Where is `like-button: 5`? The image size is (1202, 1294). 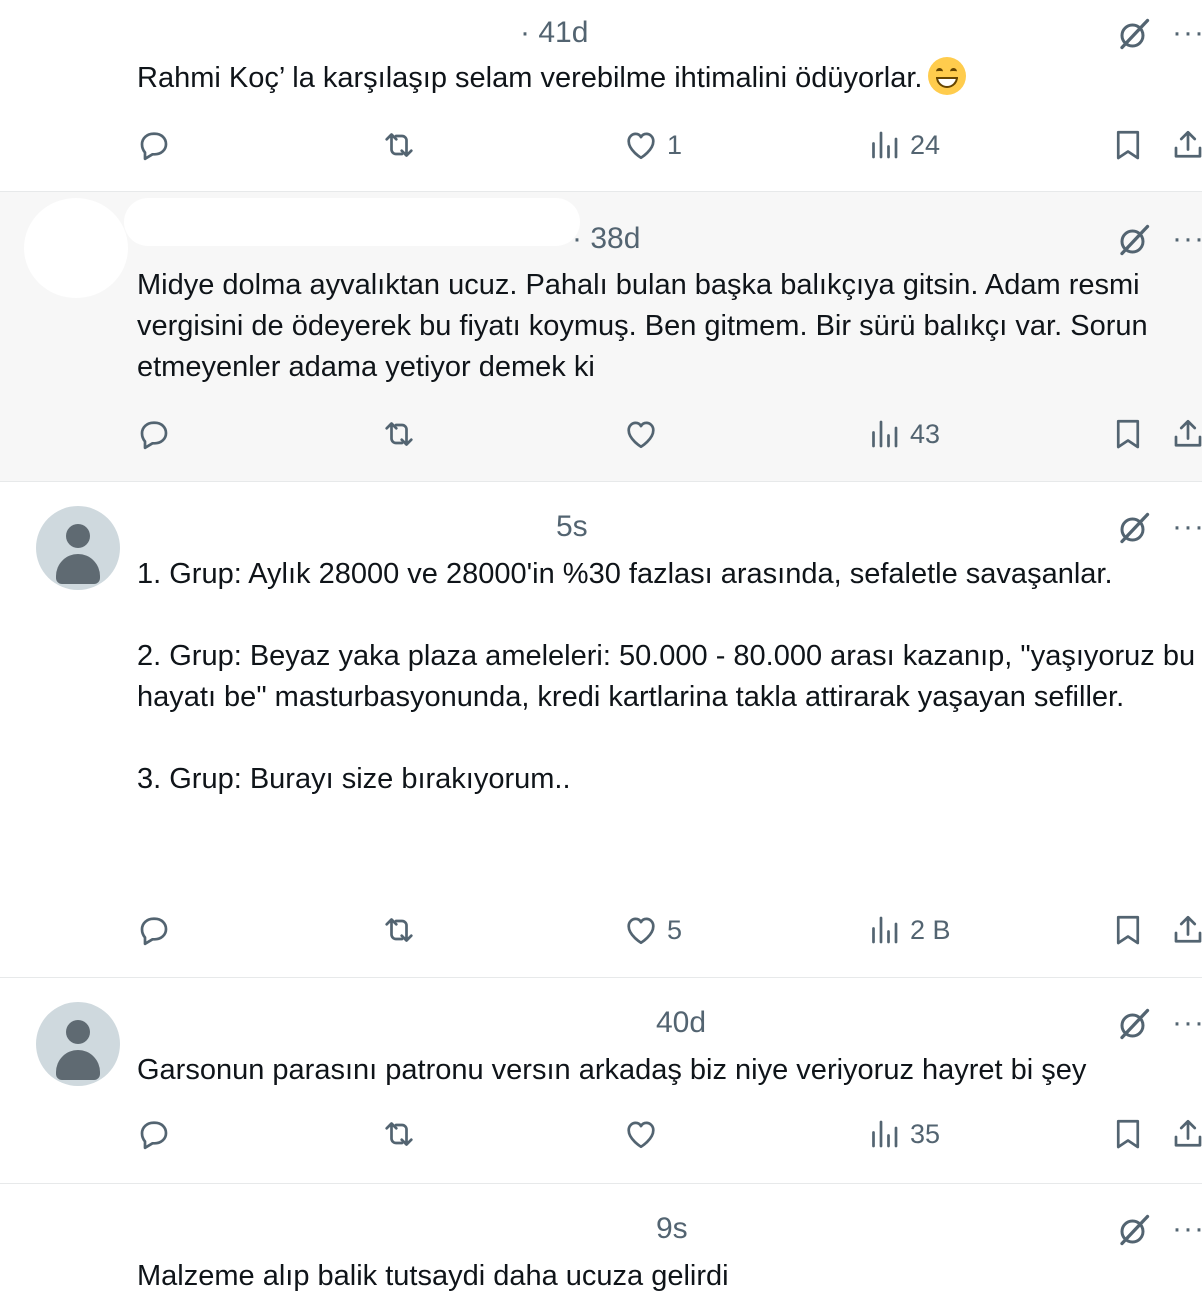 like-button: 5 is located at coordinates (652, 930).